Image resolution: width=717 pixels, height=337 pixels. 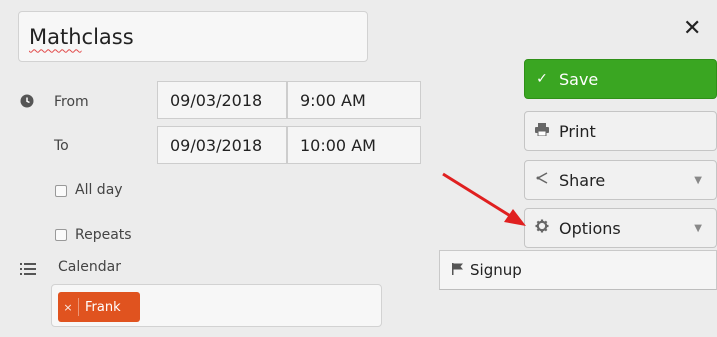 What do you see at coordinates (484, 199) in the screenshot?
I see `annotation-arrow` at bounding box center [484, 199].